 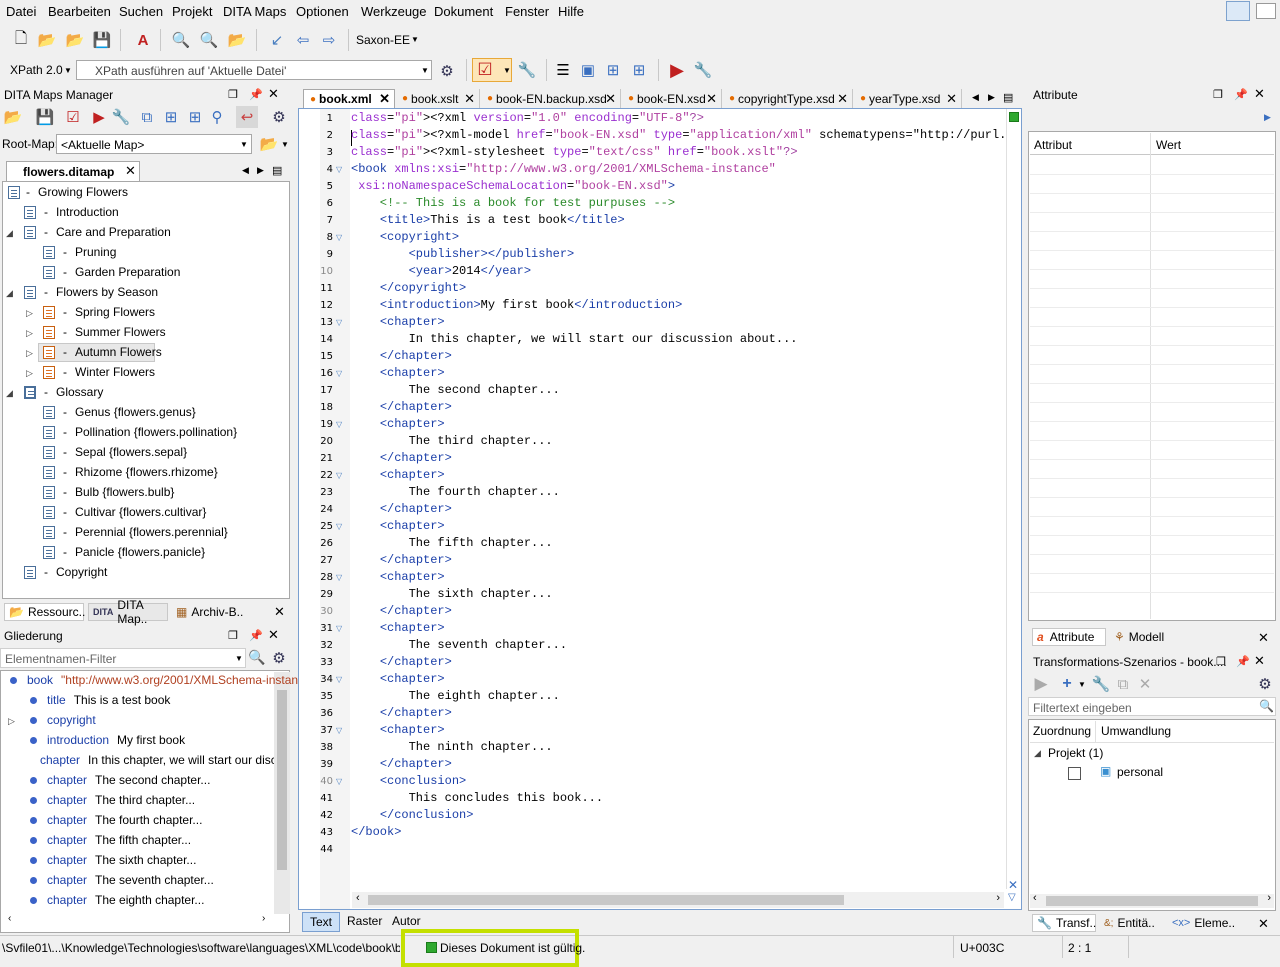 I want to click on duplicate-icon: ⧉, so click(x=1123, y=684).